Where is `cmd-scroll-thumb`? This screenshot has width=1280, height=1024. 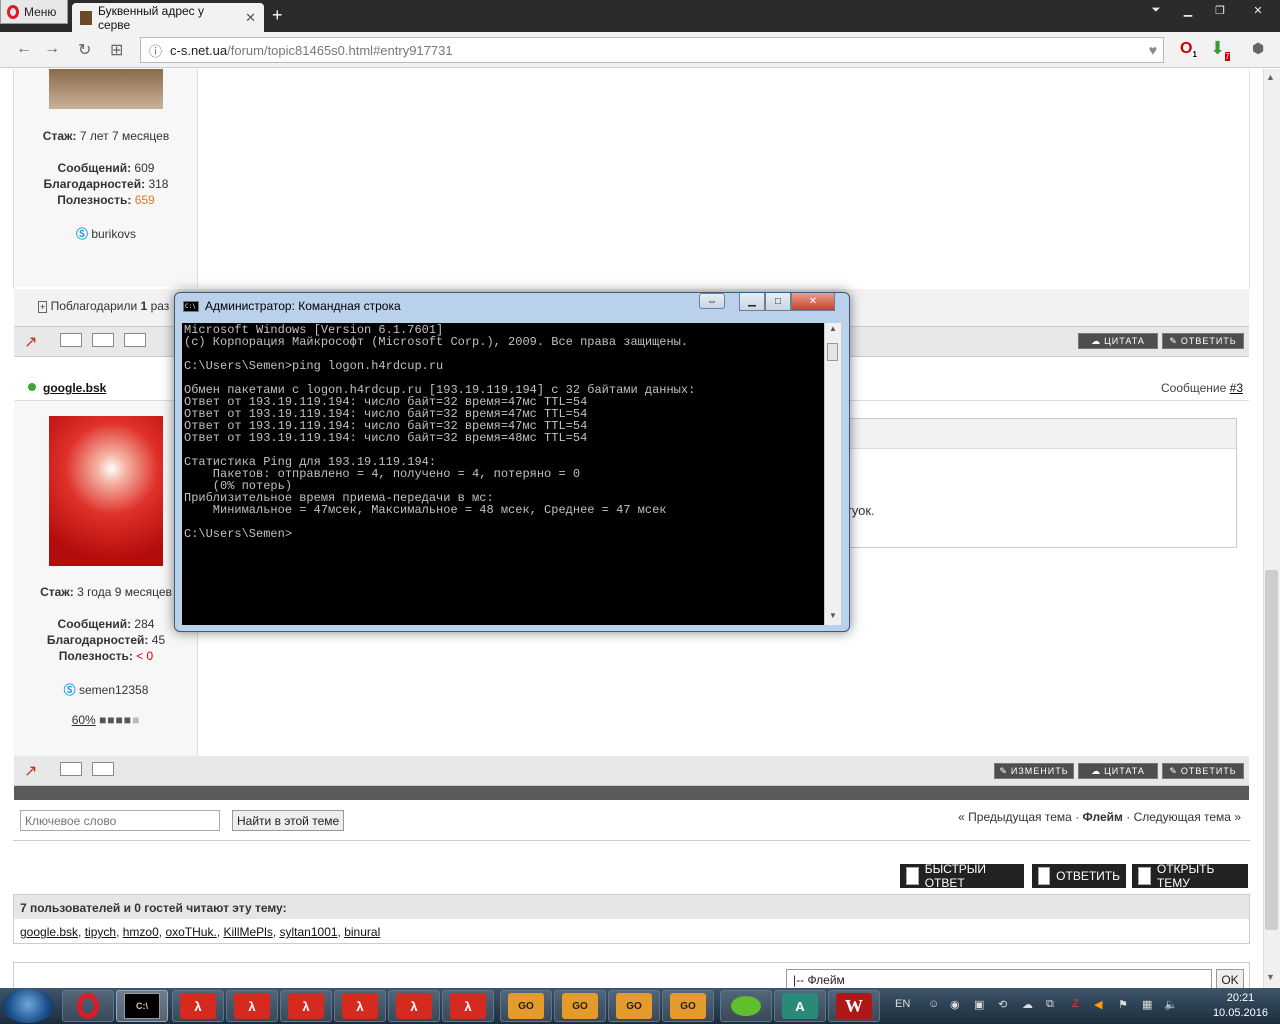
cmd-scroll-thumb is located at coordinates (832, 352).